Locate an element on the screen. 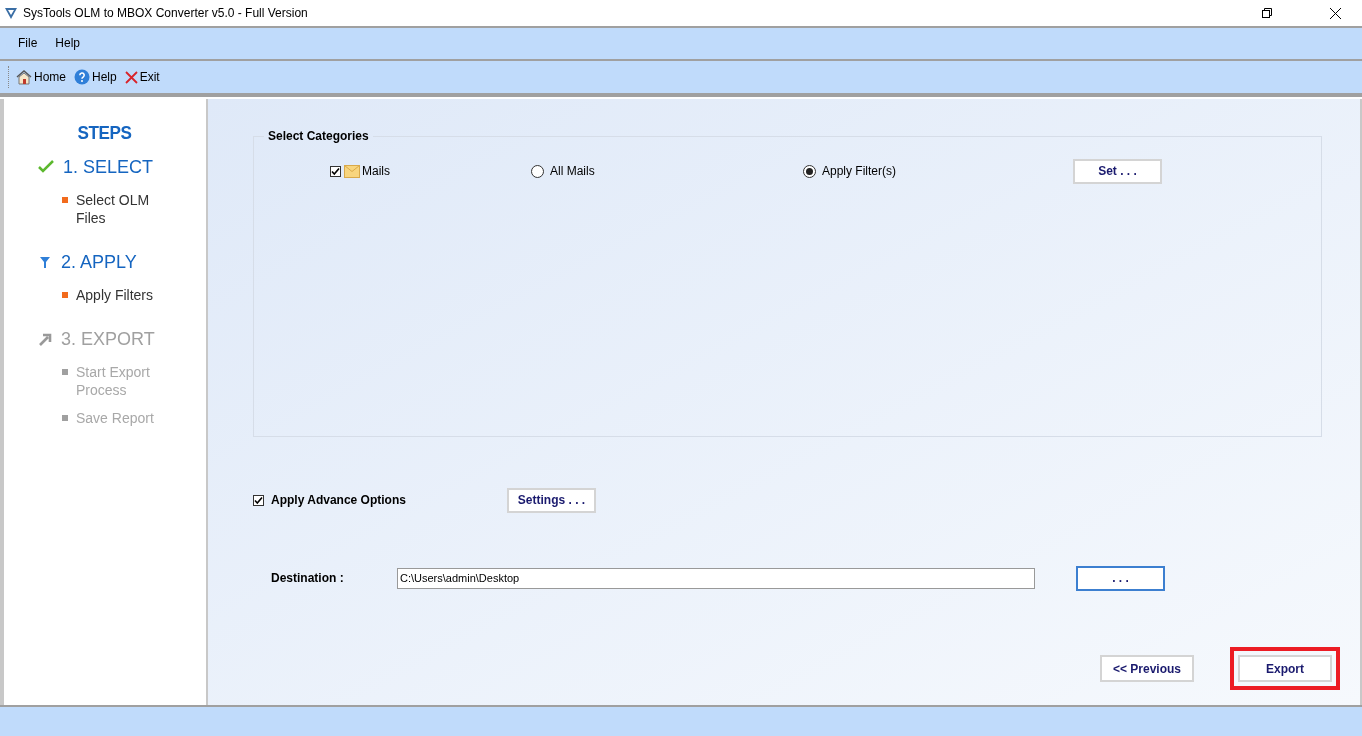 This screenshot has width=1362, height=736. radio-label: Apply Filter(s) is located at coordinates (859, 171).